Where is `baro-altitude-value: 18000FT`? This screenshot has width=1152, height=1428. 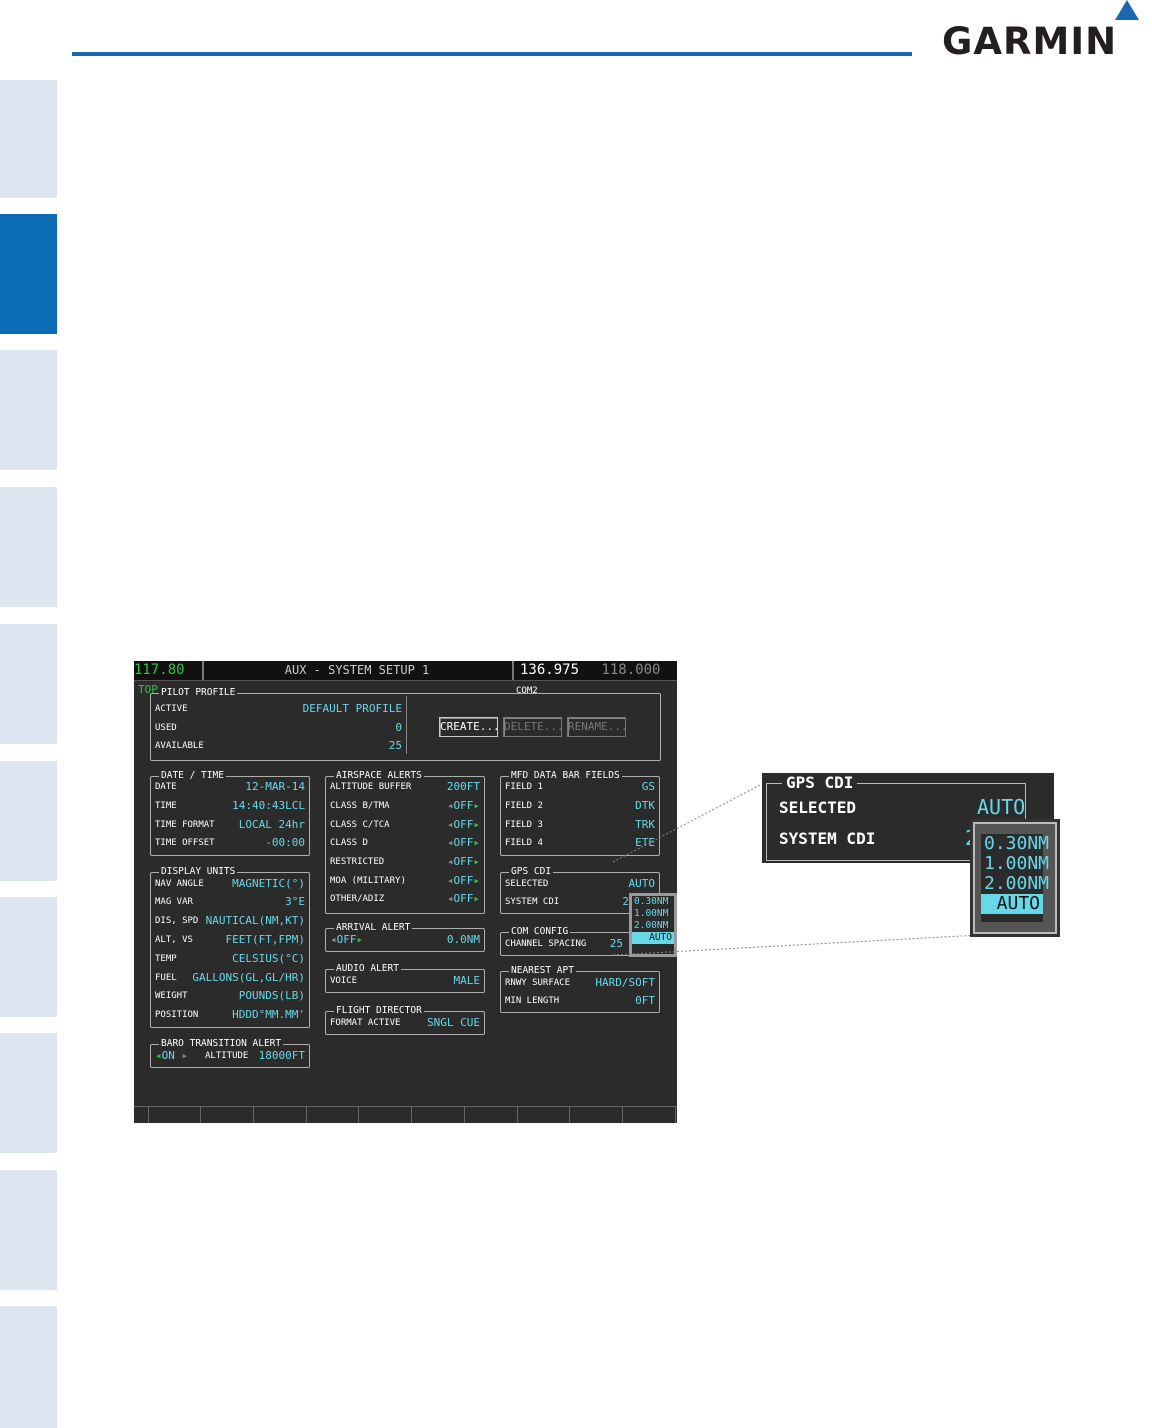
baro-altitude-value: 18000FT is located at coordinates (282, 1056).